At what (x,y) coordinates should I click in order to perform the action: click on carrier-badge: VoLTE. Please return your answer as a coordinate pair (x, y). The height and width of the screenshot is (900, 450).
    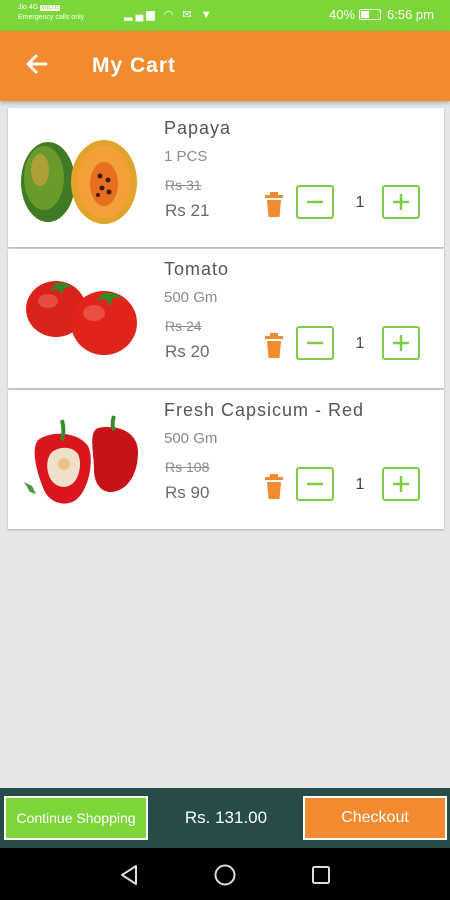
    Looking at the image, I should click on (50, 8).